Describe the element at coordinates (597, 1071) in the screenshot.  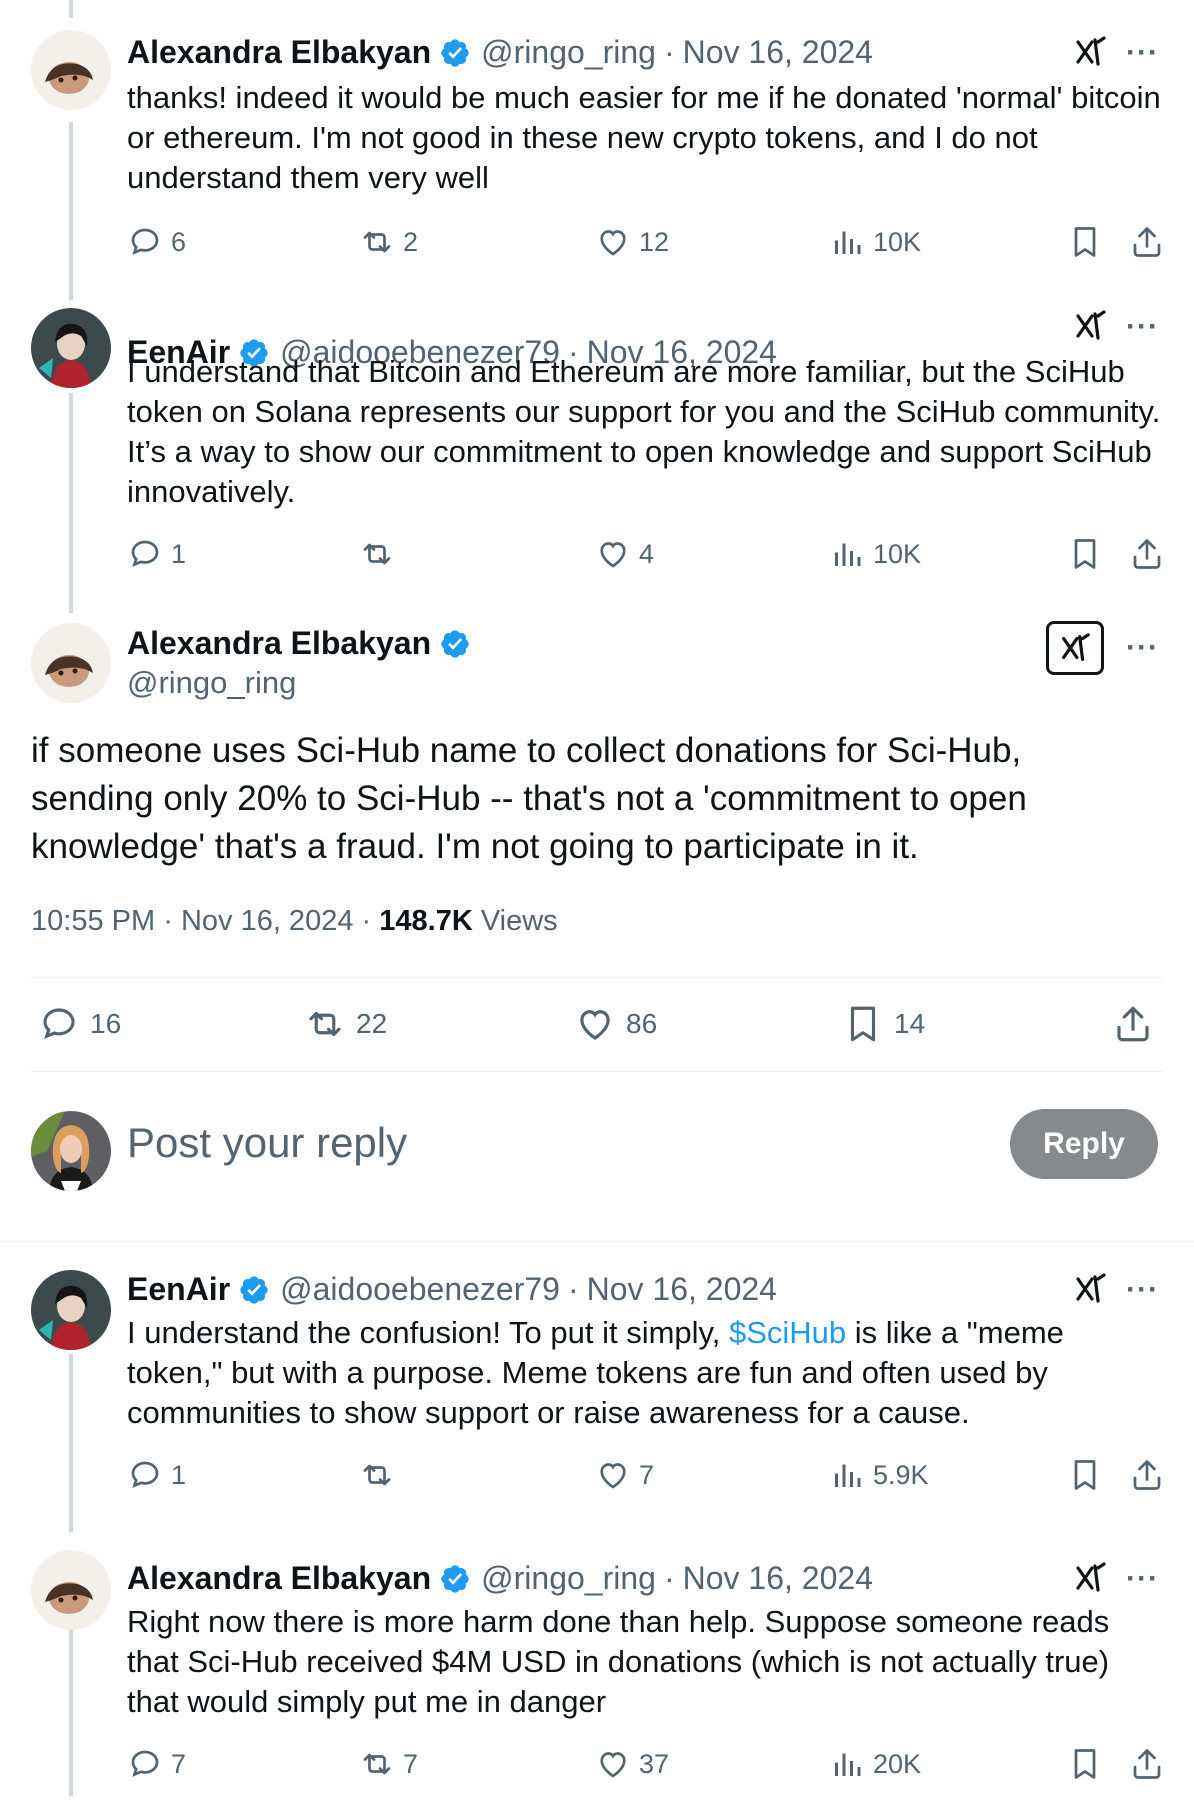
I see `divider` at that location.